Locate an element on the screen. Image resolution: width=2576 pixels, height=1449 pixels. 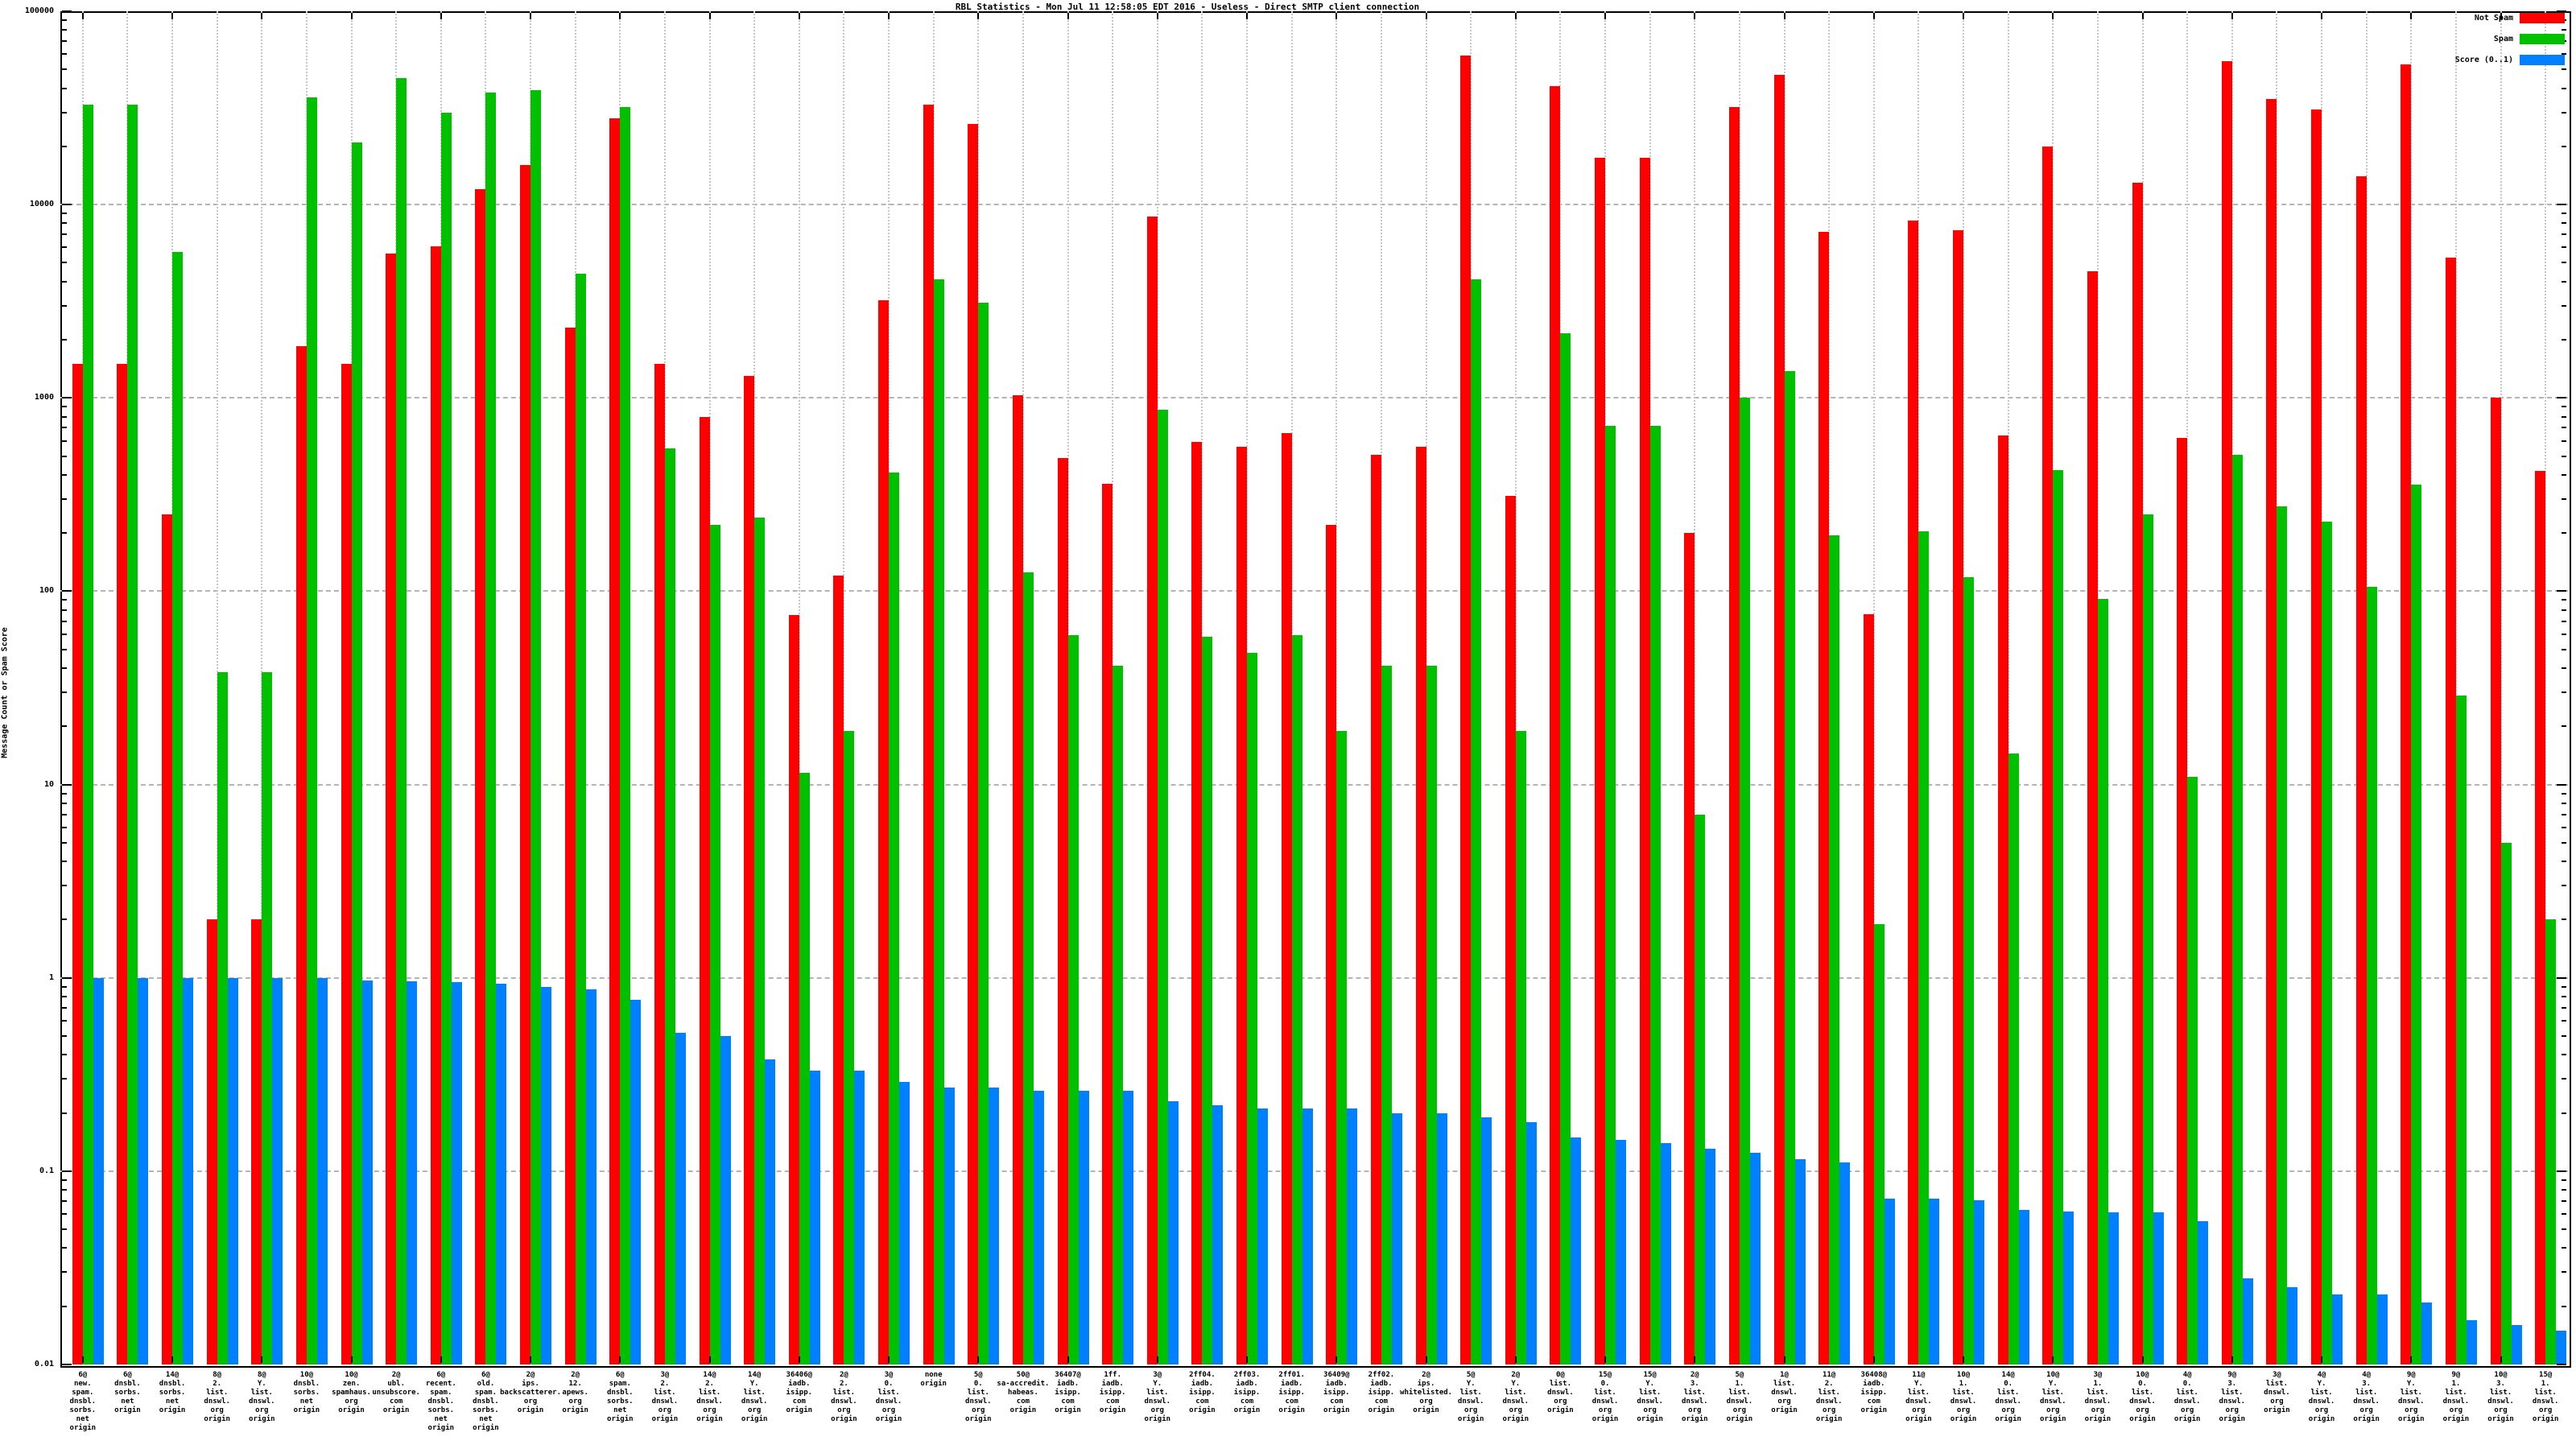
legend-row: Not Spam is located at coordinates (2510, 18).